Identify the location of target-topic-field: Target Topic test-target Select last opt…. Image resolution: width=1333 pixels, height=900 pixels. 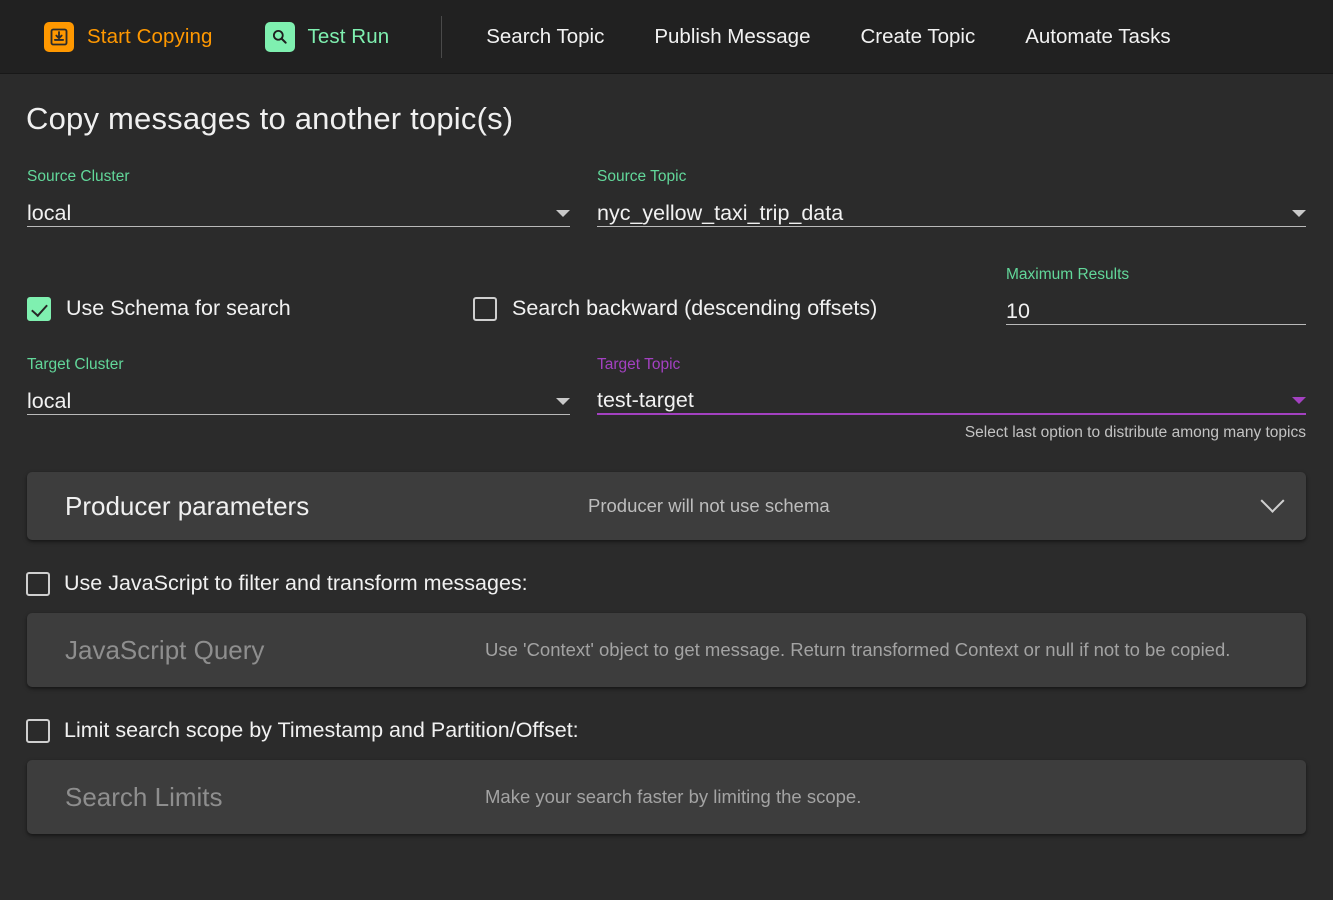
(951, 399).